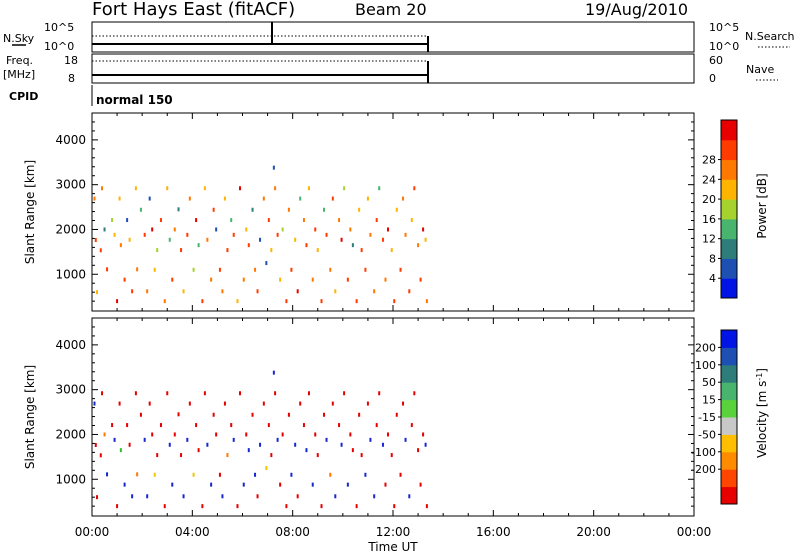 The image size is (800, 554). What do you see at coordinates (70, 274) in the screenshot?
I see `power-ytick-label: 1000` at bounding box center [70, 274].